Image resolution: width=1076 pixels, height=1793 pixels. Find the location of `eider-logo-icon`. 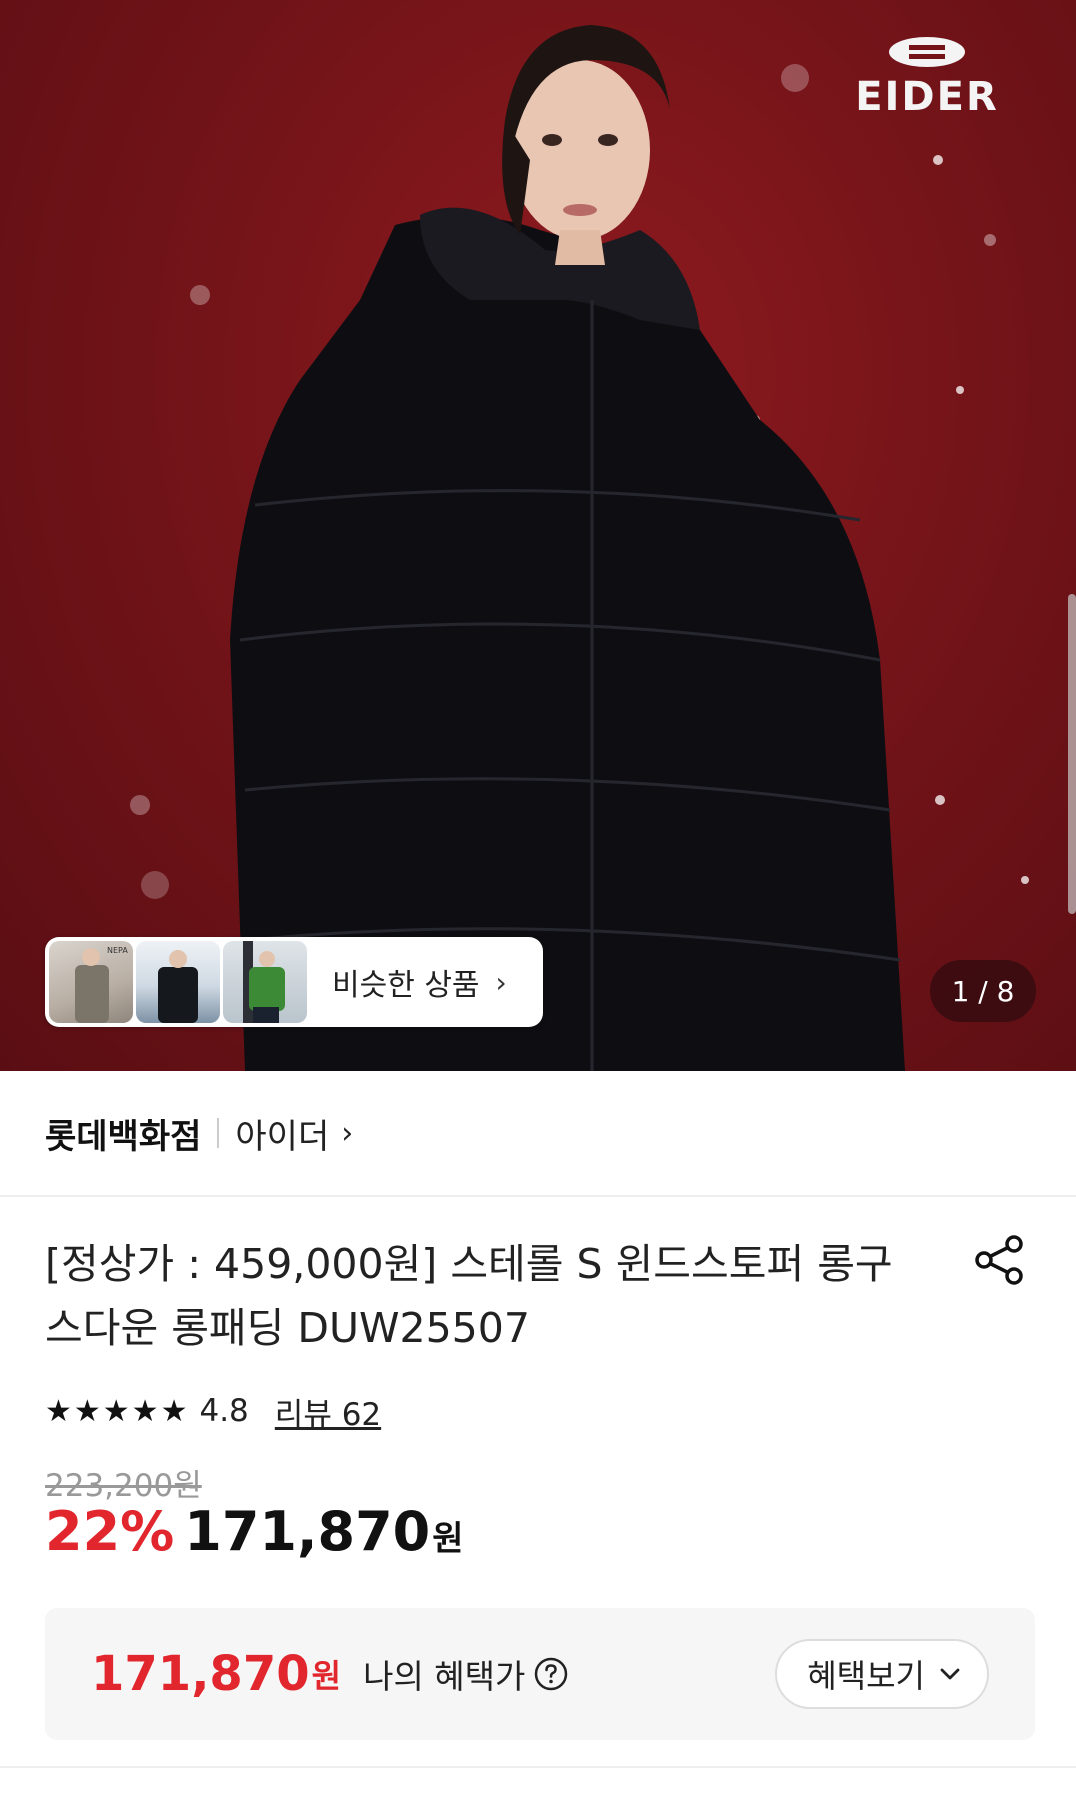

eider-logo-icon is located at coordinates (927, 52).